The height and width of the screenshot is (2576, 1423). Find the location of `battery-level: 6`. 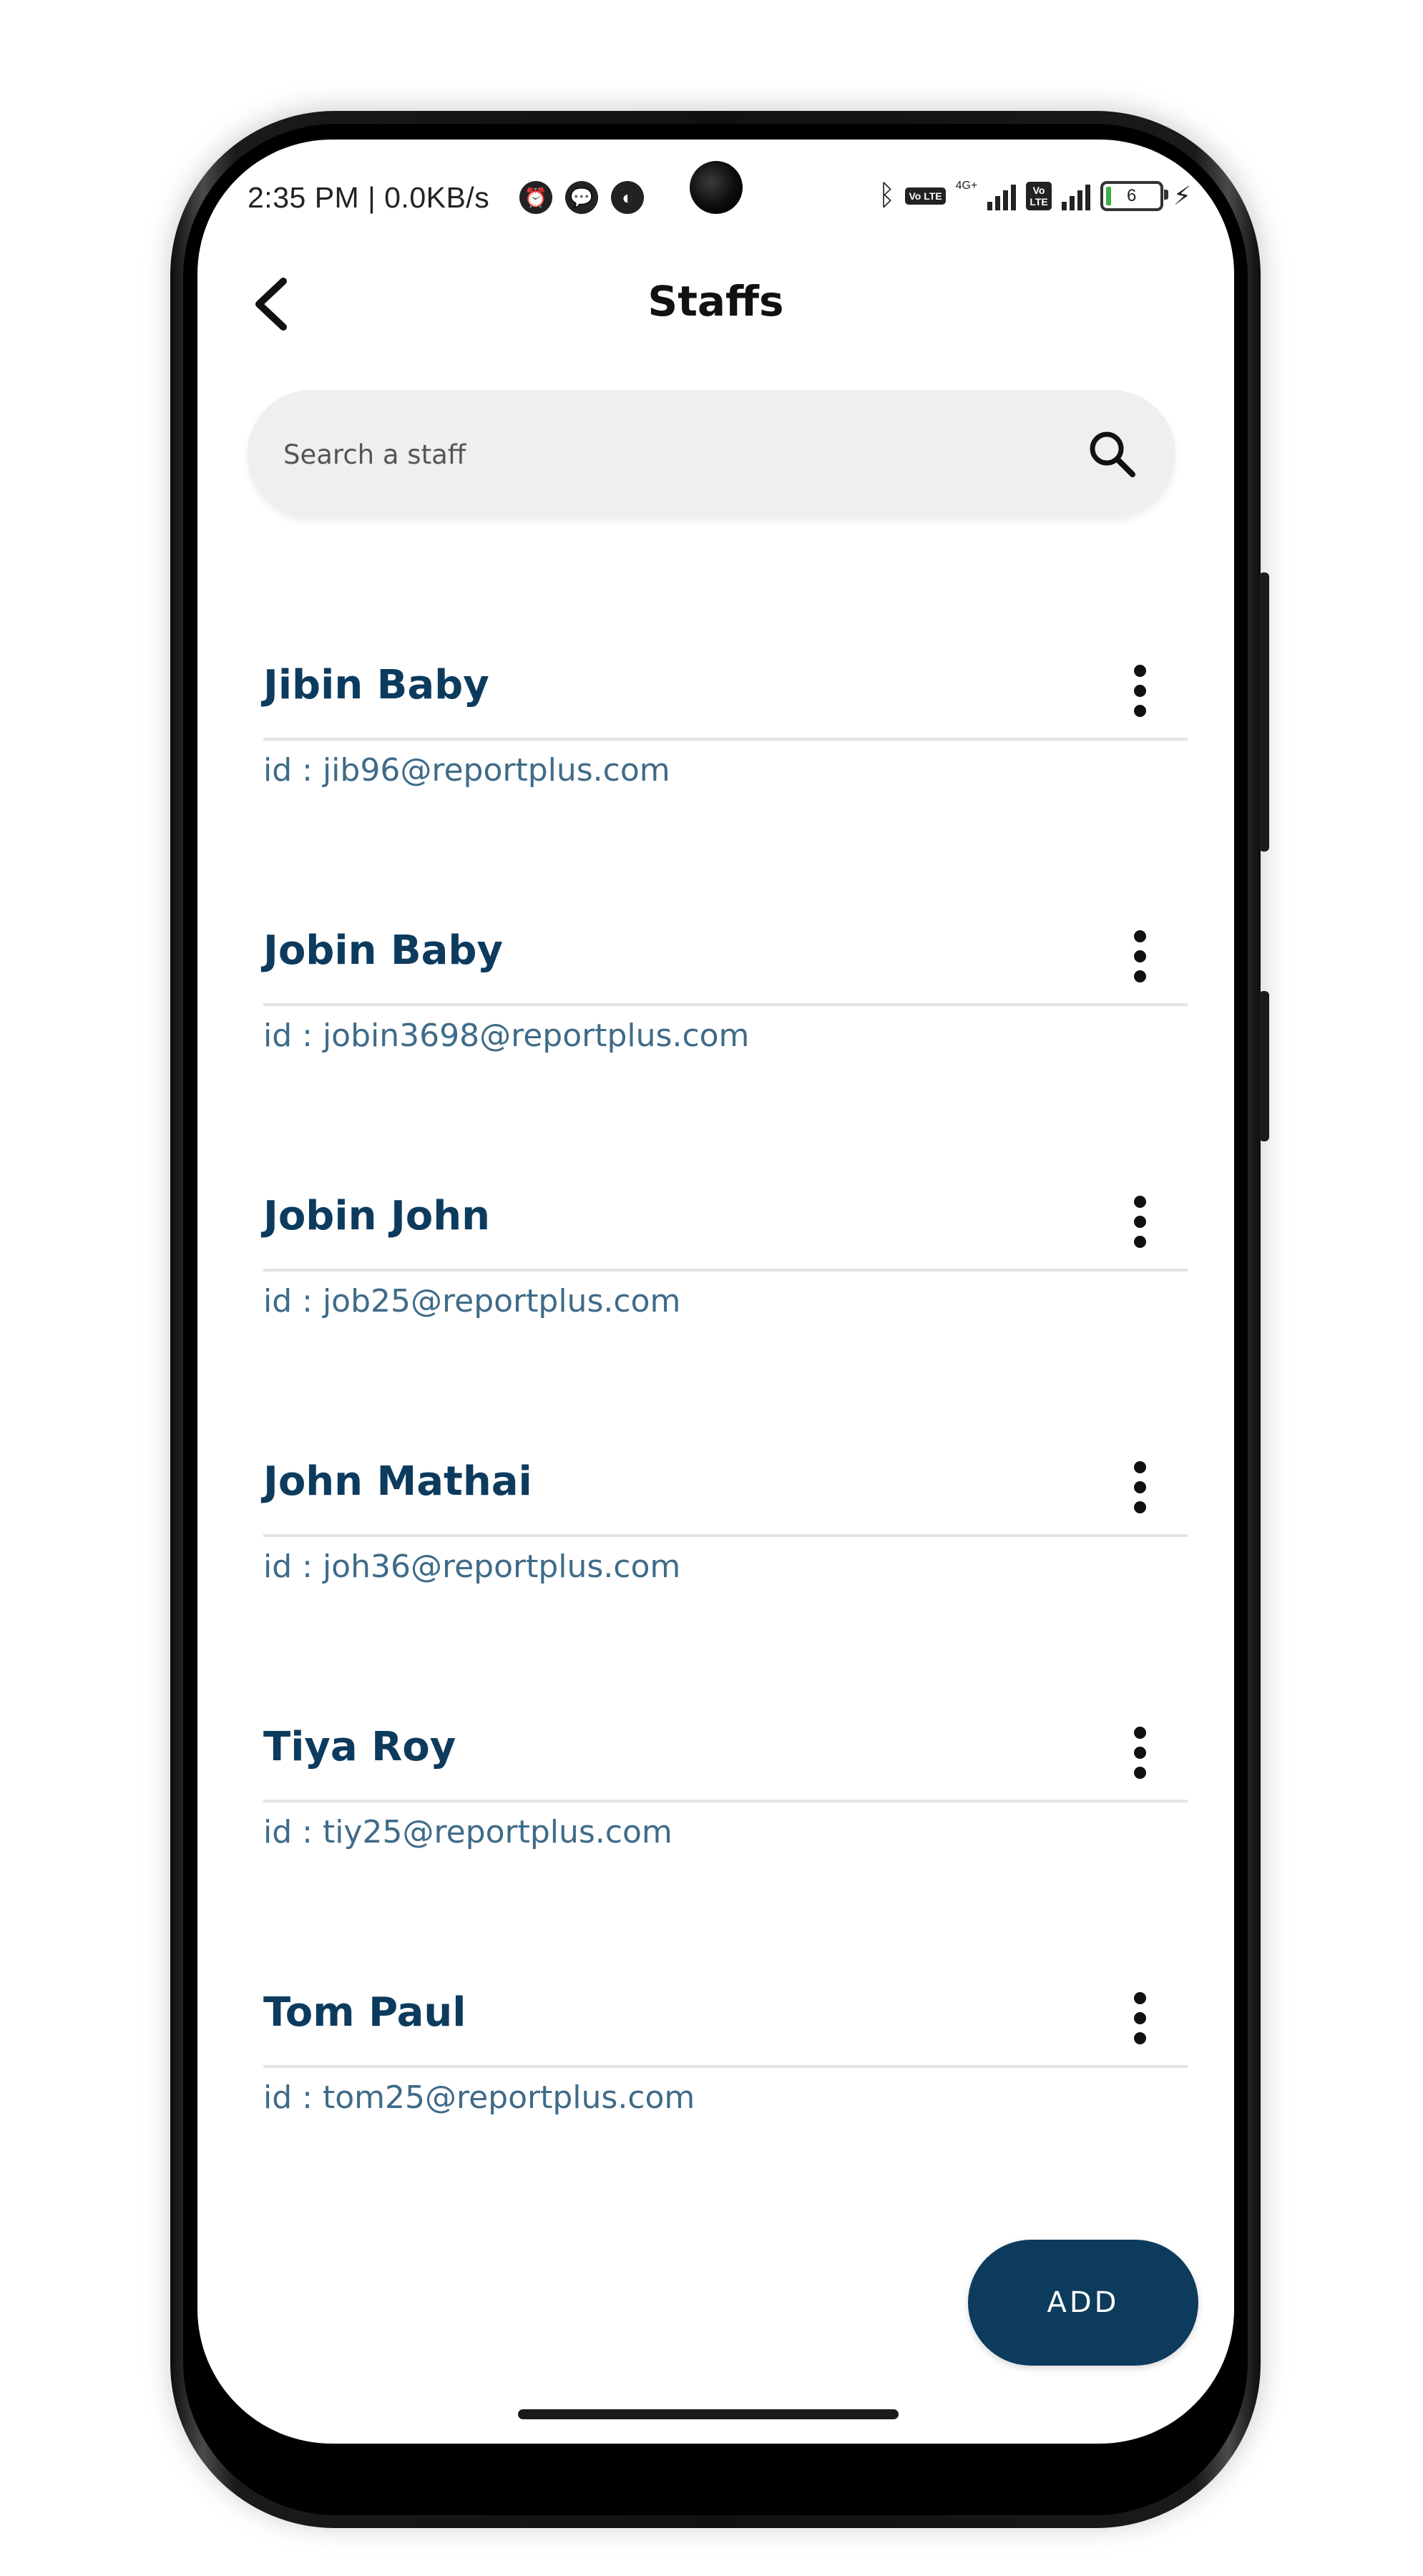

battery-level: 6 is located at coordinates (1132, 195).